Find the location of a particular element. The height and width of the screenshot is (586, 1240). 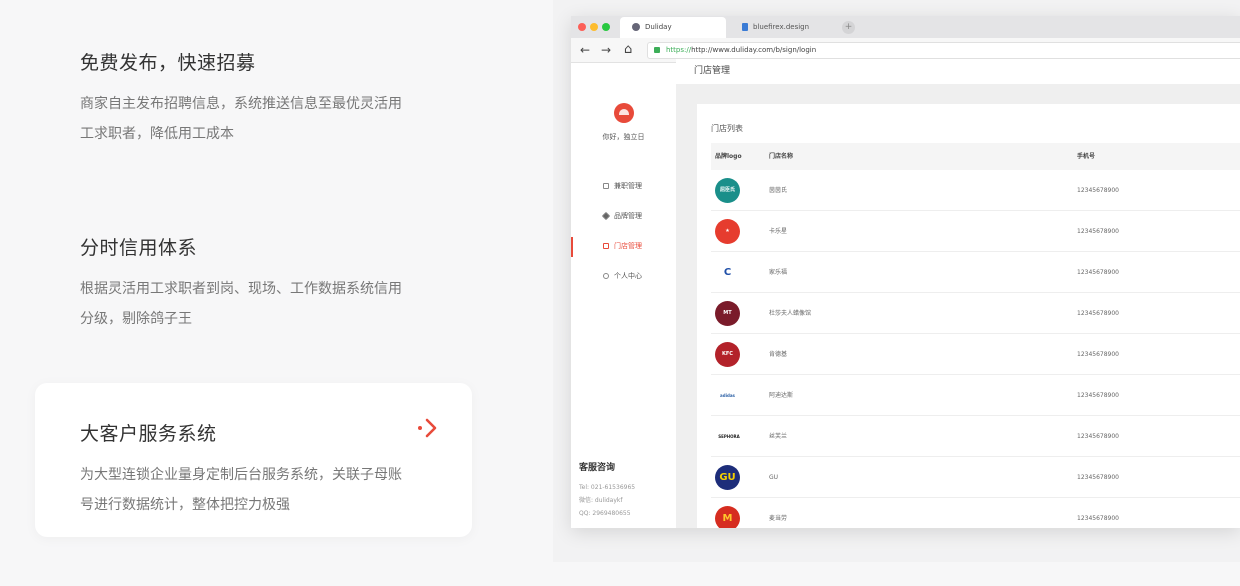

store-name-cell: 麦当劳 is located at coordinates (778, 518).